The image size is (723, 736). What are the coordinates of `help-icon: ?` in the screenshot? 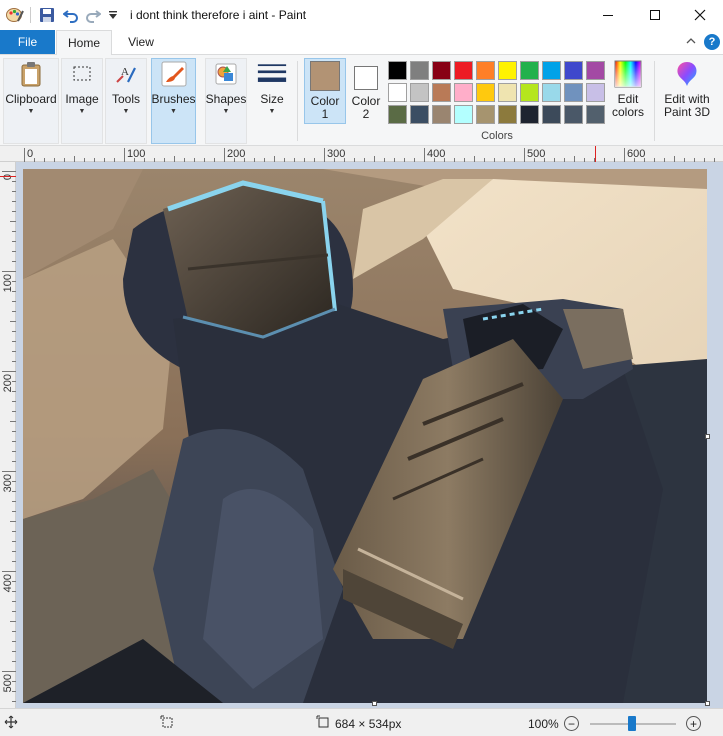 It's located at (712, 42).